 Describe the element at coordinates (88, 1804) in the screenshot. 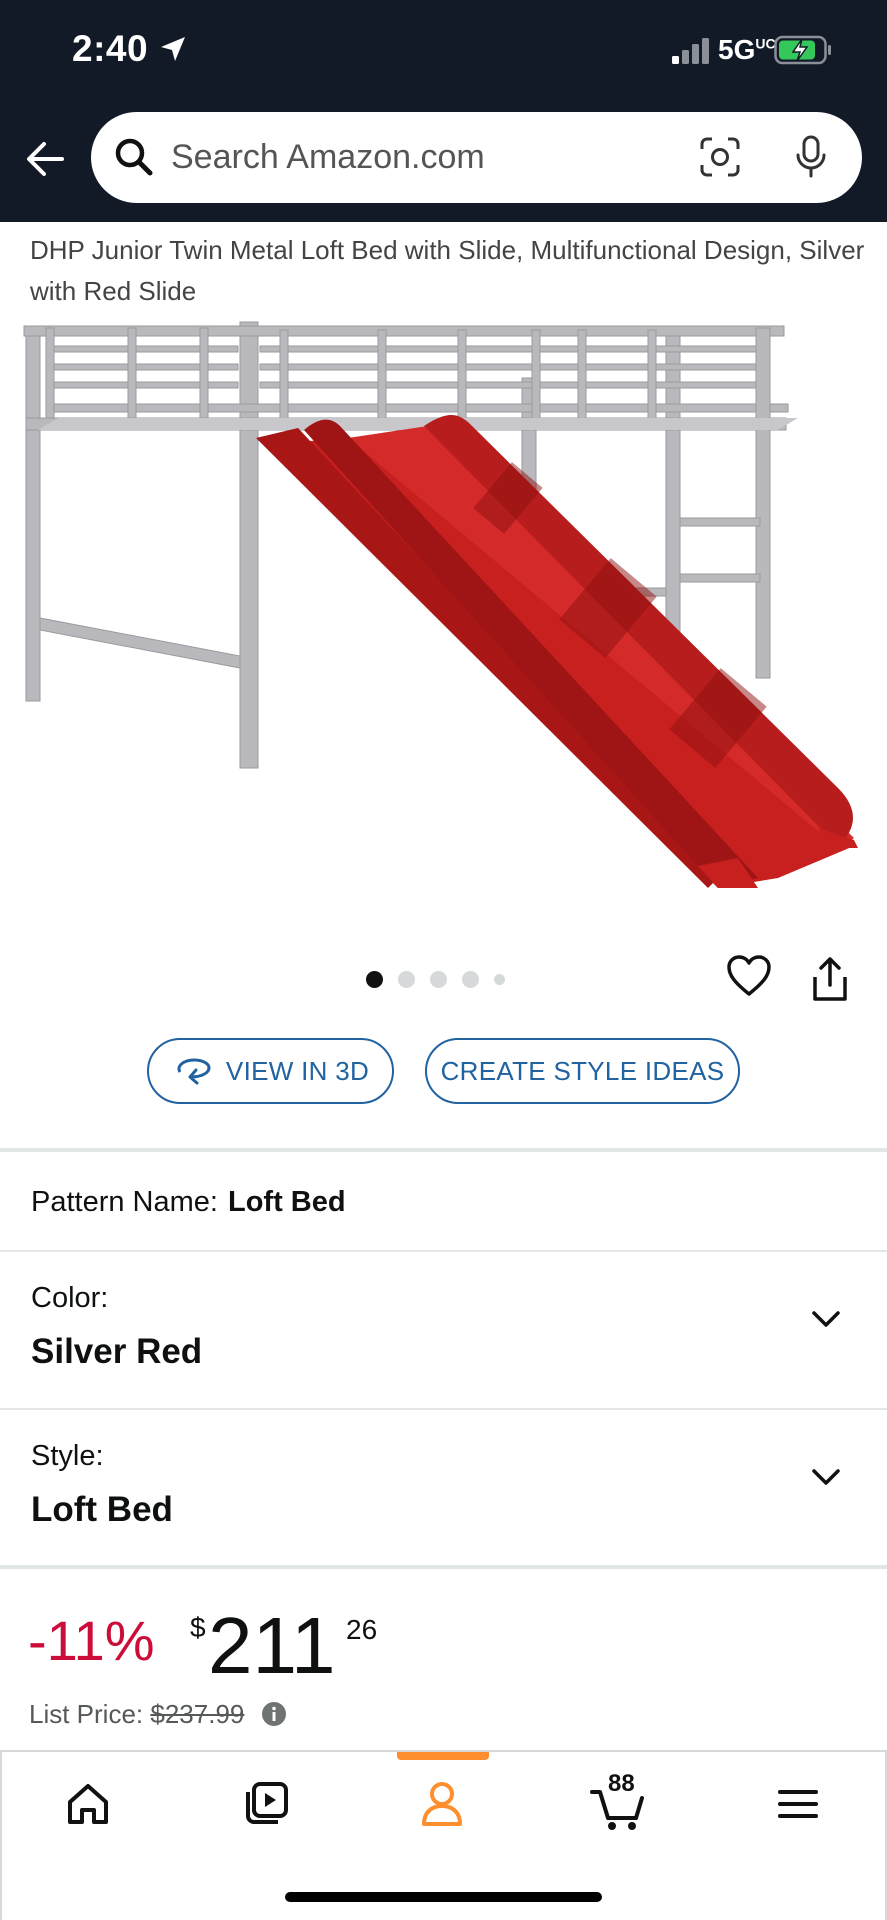

I see `home-icon` at that location.